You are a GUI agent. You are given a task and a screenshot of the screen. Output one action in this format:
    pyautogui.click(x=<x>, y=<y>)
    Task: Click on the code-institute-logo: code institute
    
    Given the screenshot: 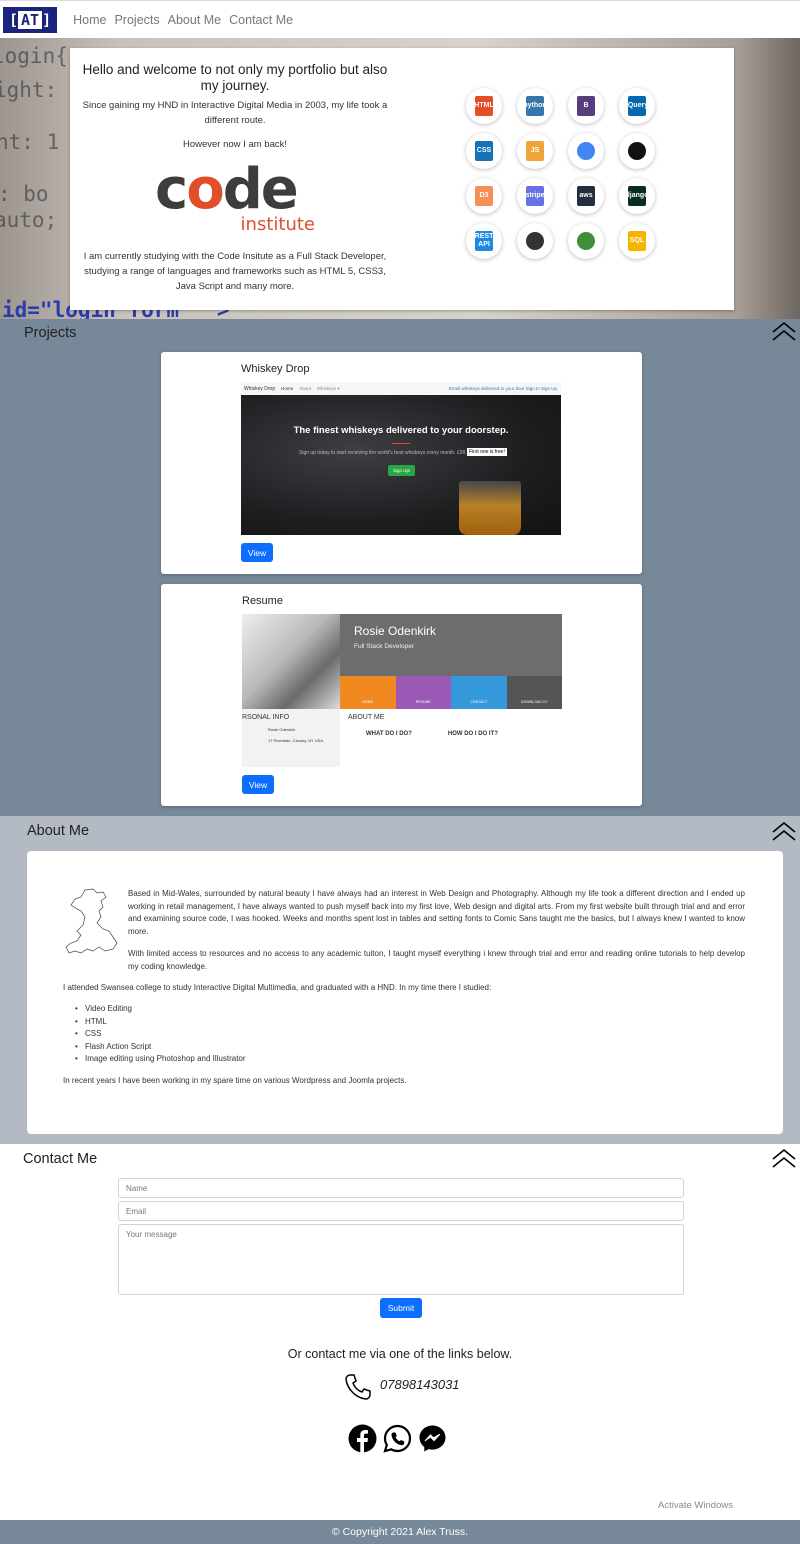 What is the action you would take?
    pyautogui.click(x=235, y=196)
    